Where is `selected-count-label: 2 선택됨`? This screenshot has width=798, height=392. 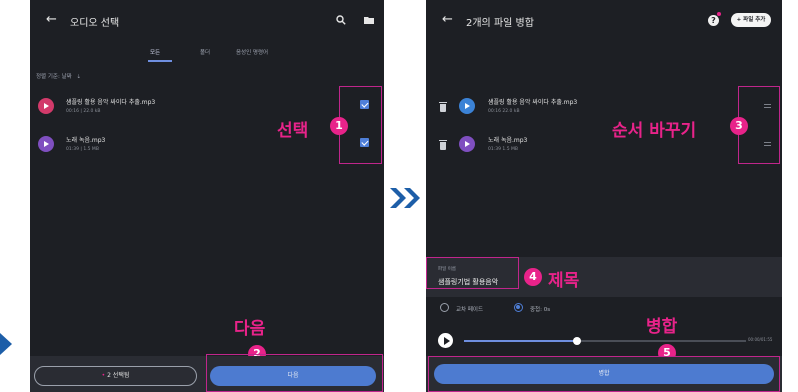
selected-count-label: 2 선택됨 is located at coordinates (118, 375).